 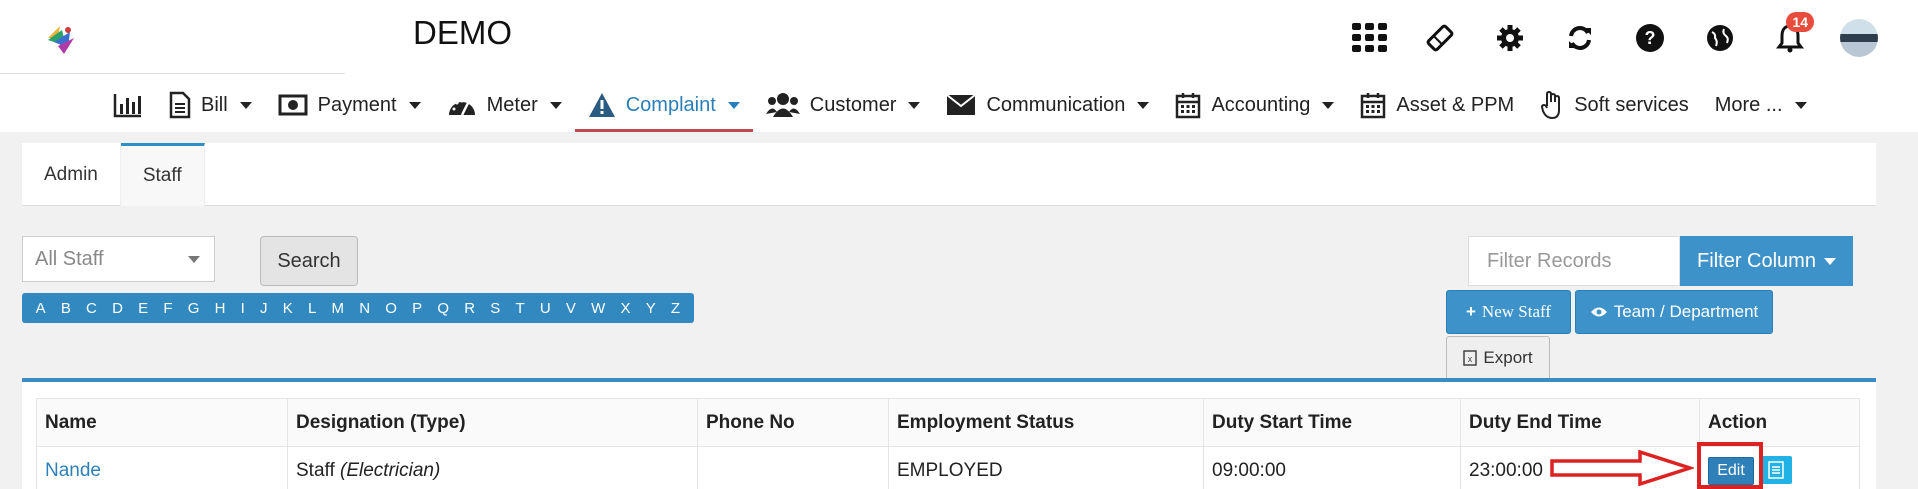 I want to click on tab-admin: Admin, so click(x=71, y=174).